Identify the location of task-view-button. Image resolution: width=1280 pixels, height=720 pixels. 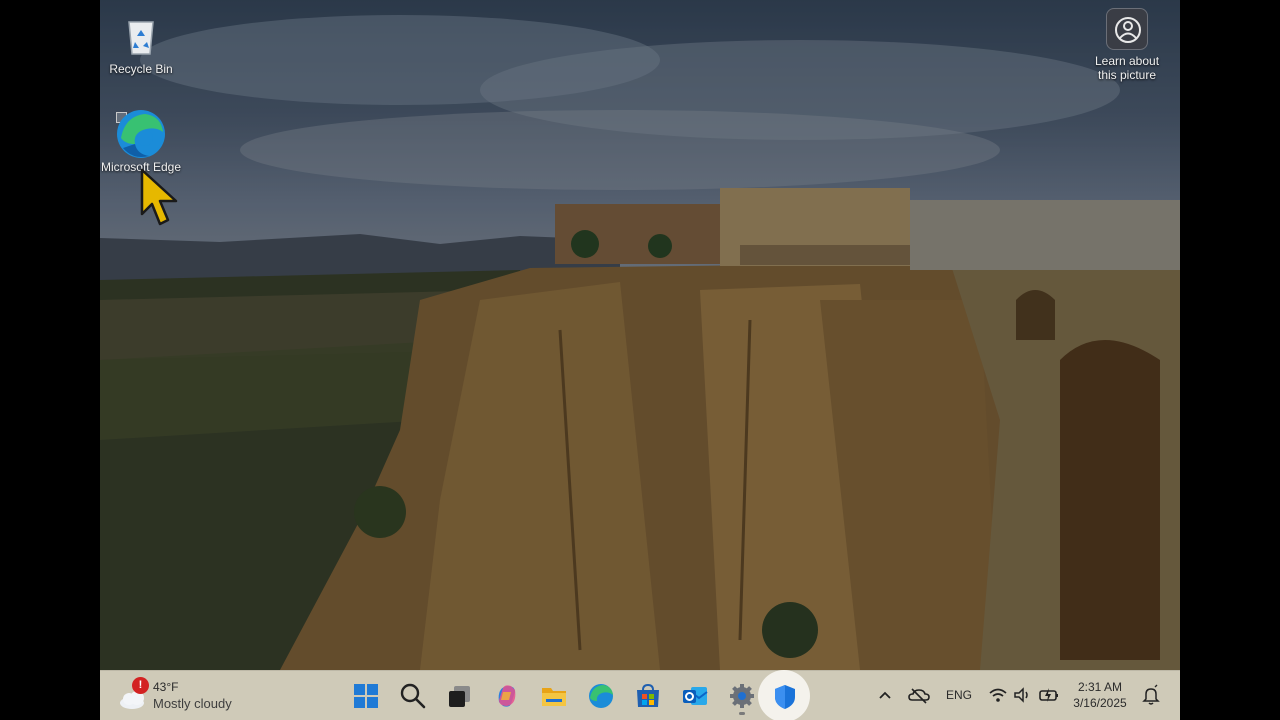
(460, 696).